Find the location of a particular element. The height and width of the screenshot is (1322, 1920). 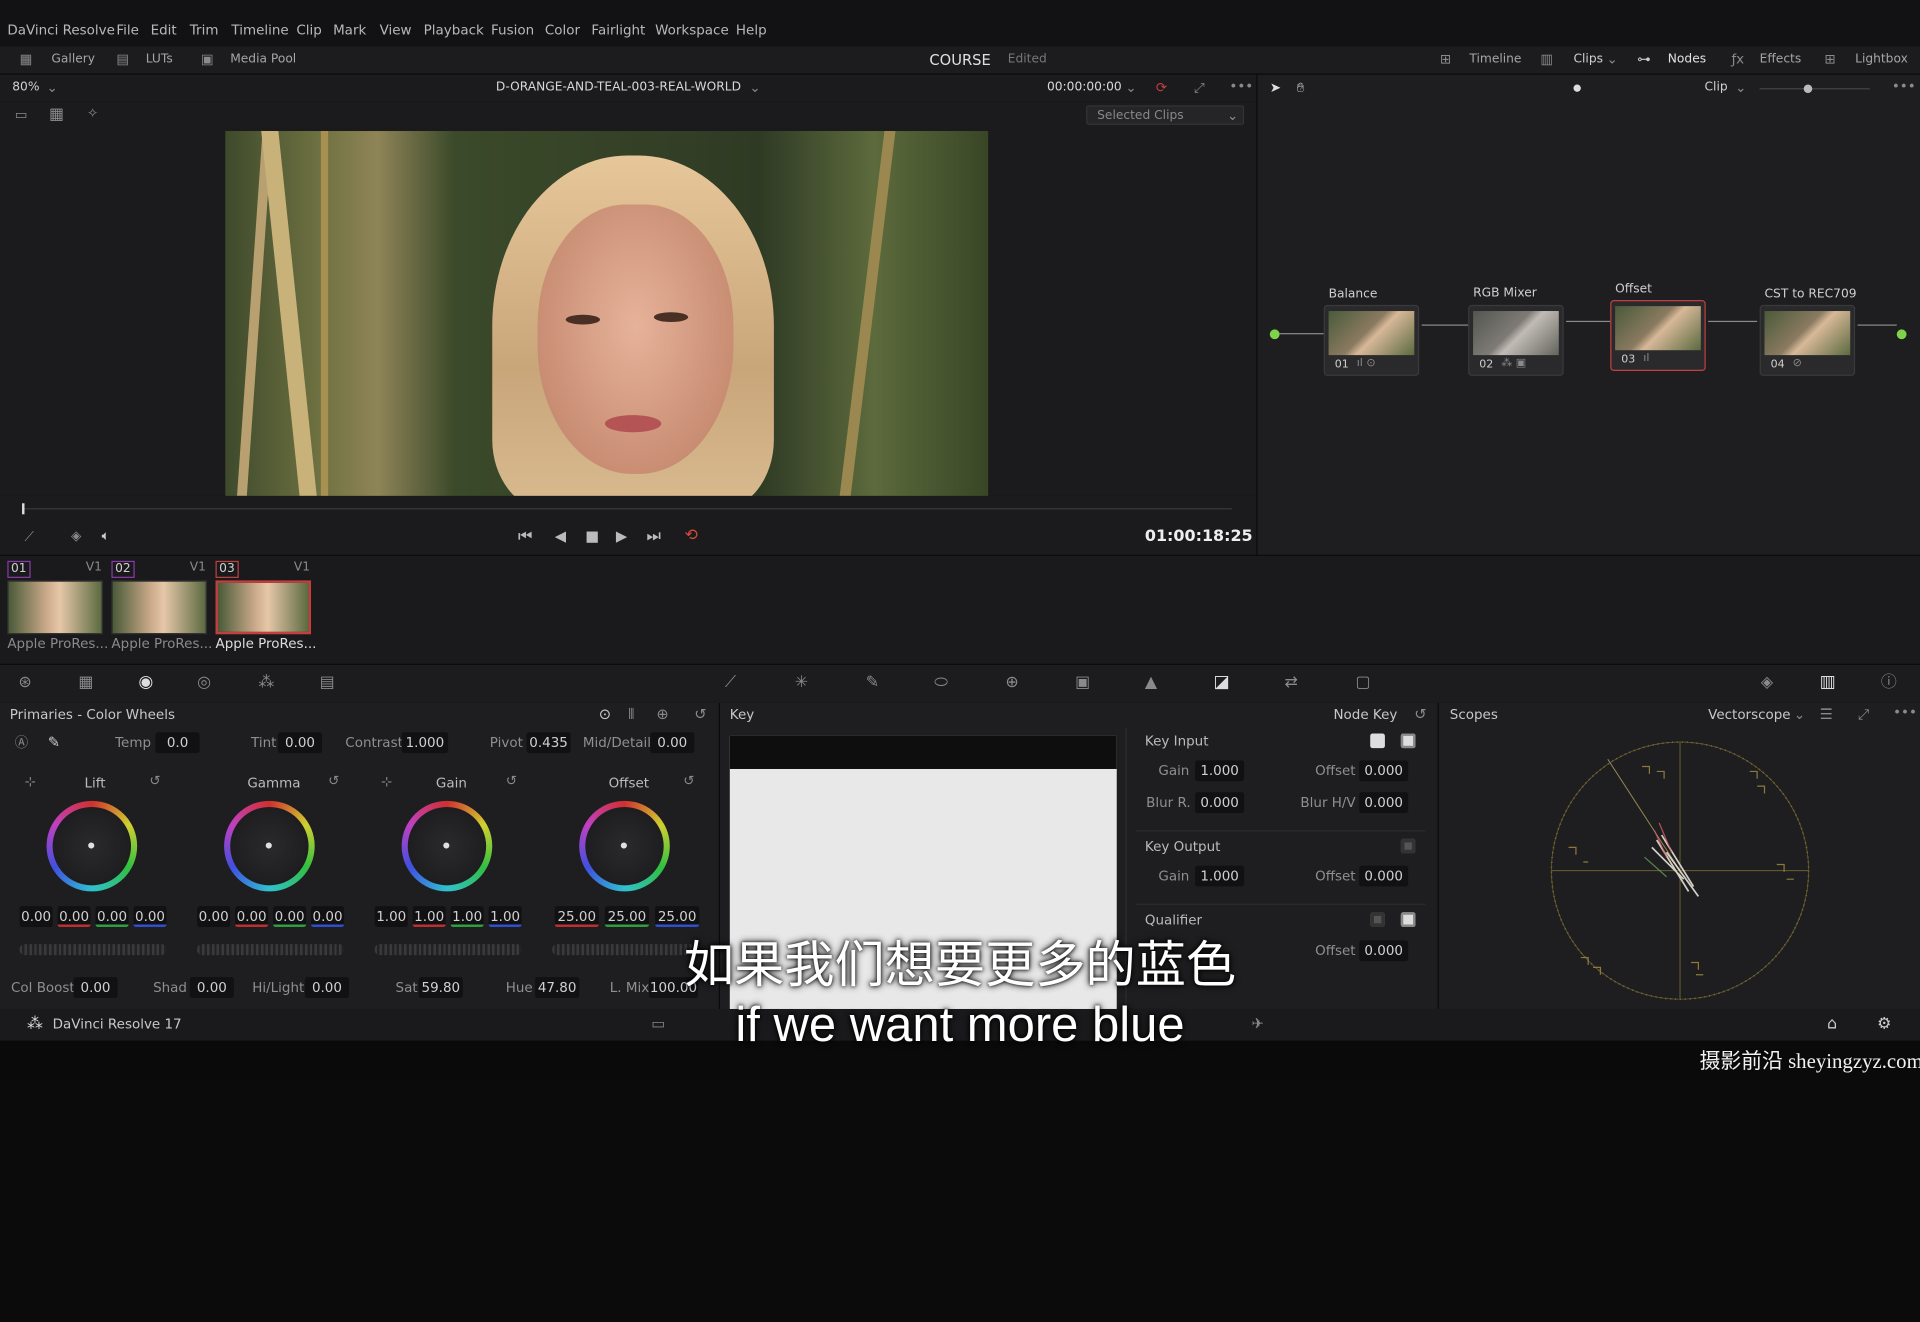

stop-icon: ■ is located at coordinates (592, 536).